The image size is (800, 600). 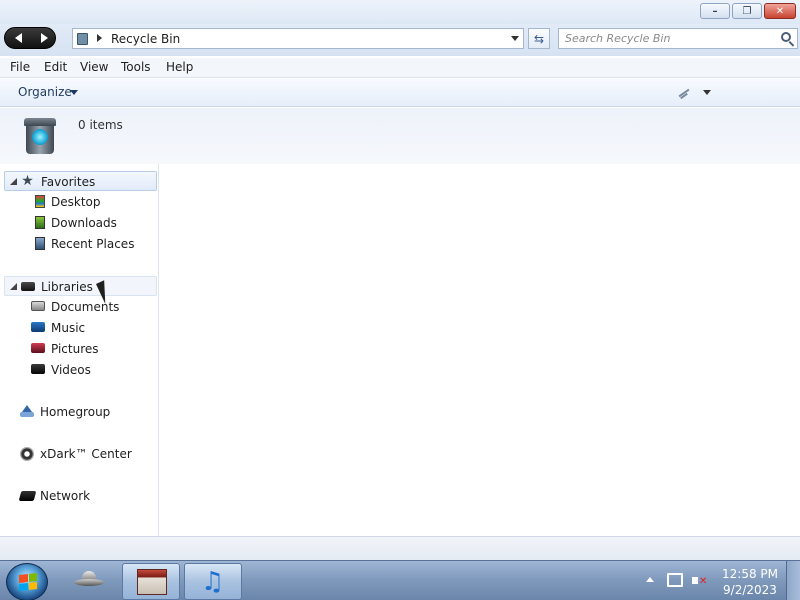 I want to click on refresh-button: ⇆, so click(x=539, y=38).